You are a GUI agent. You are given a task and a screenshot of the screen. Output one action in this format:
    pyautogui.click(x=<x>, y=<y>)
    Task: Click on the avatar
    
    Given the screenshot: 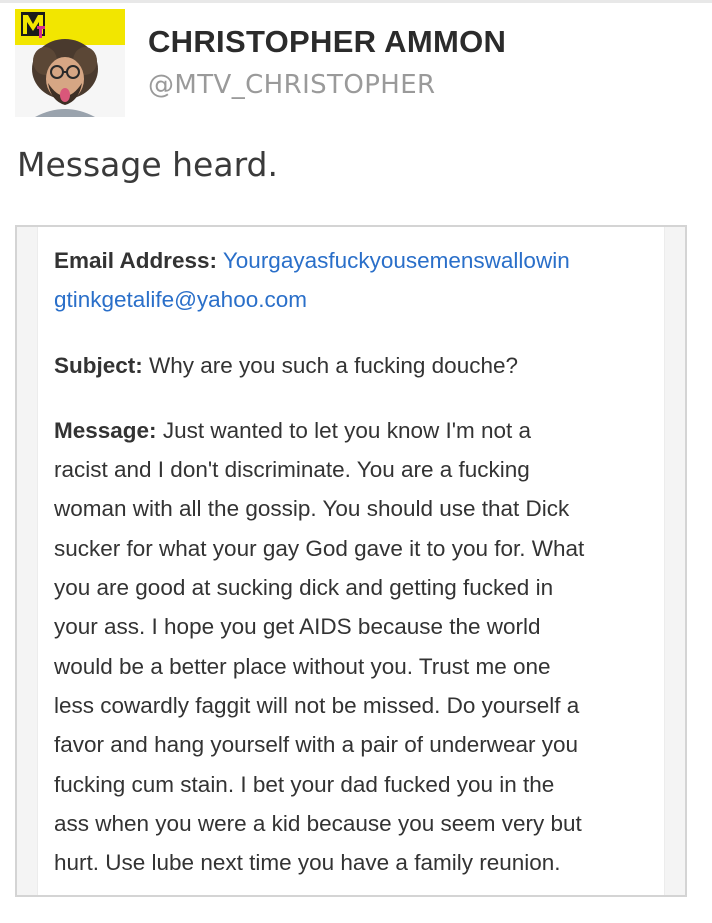 What is the action you would take?
    pyautogui.click(x=70, y=63)
    